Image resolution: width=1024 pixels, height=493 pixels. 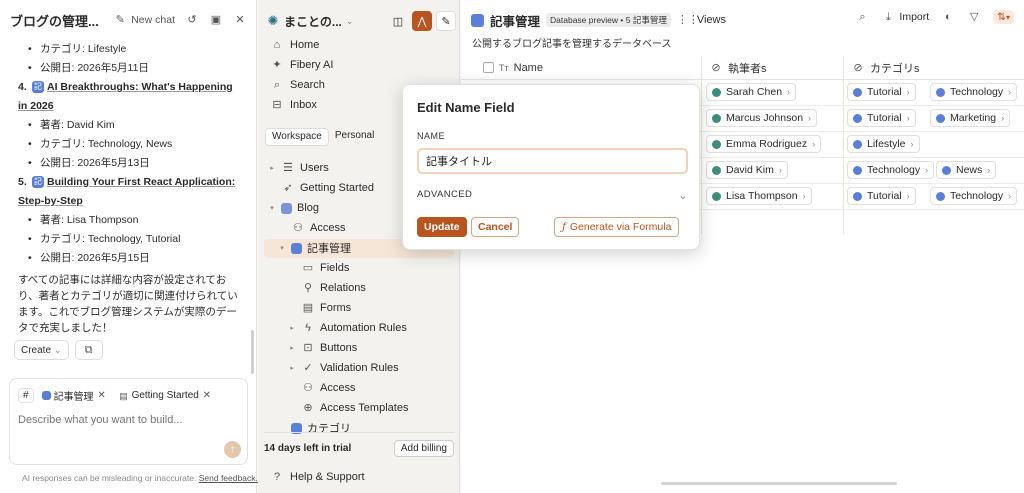 I want to click on copy-button: ⧉, so click(x=88, y=350).